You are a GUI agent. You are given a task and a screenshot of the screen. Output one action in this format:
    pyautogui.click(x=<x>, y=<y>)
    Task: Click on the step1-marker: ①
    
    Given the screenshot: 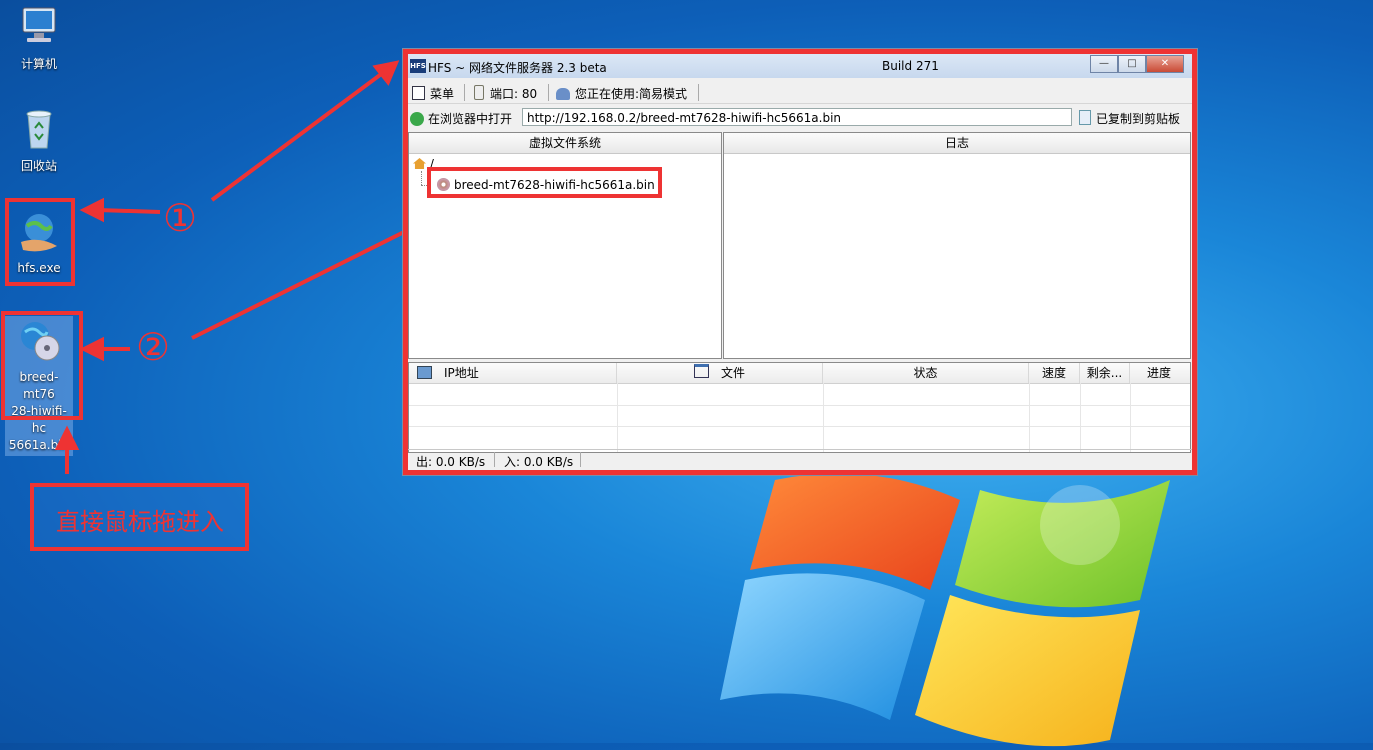 What is the action you would take?
    pyautogui.click(x=180, y=218)
    